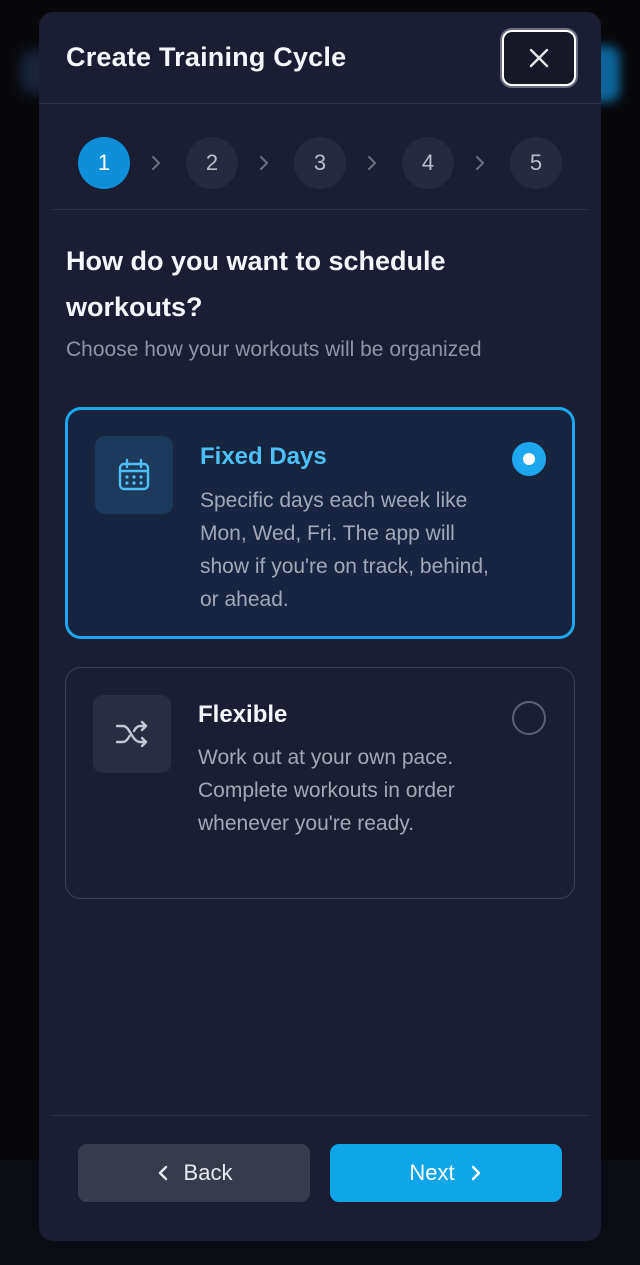 The height and width of the screenshot is (1265, 640). I want to click on next-button: Next, so click(446, 1173).